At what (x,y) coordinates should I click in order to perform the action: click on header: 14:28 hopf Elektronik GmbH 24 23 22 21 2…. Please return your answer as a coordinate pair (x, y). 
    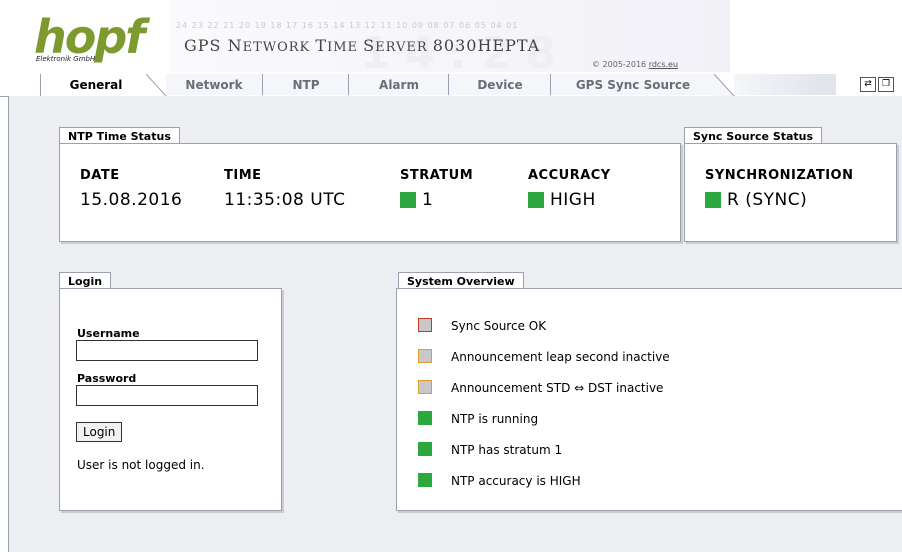
    Looking at the image, I should click on (451, 39).